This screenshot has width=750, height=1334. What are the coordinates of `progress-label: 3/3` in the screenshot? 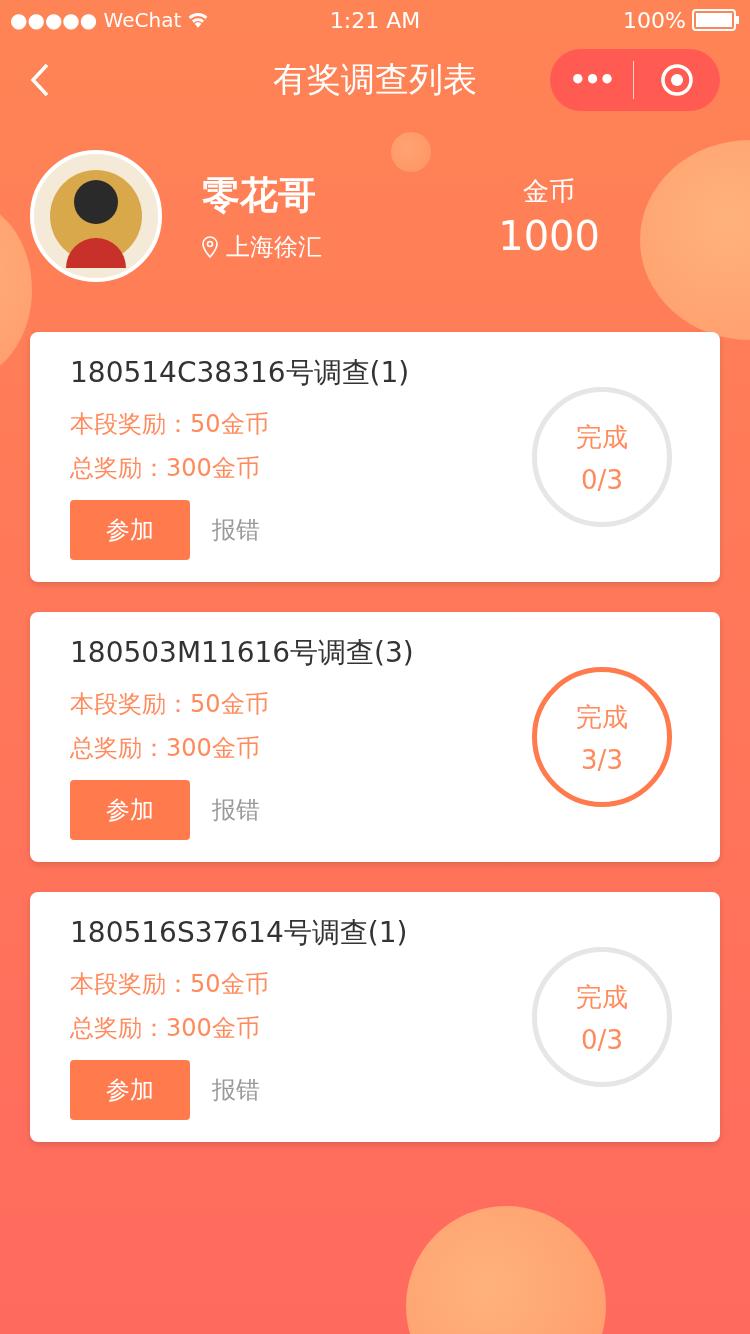 It's located at (602, 759).